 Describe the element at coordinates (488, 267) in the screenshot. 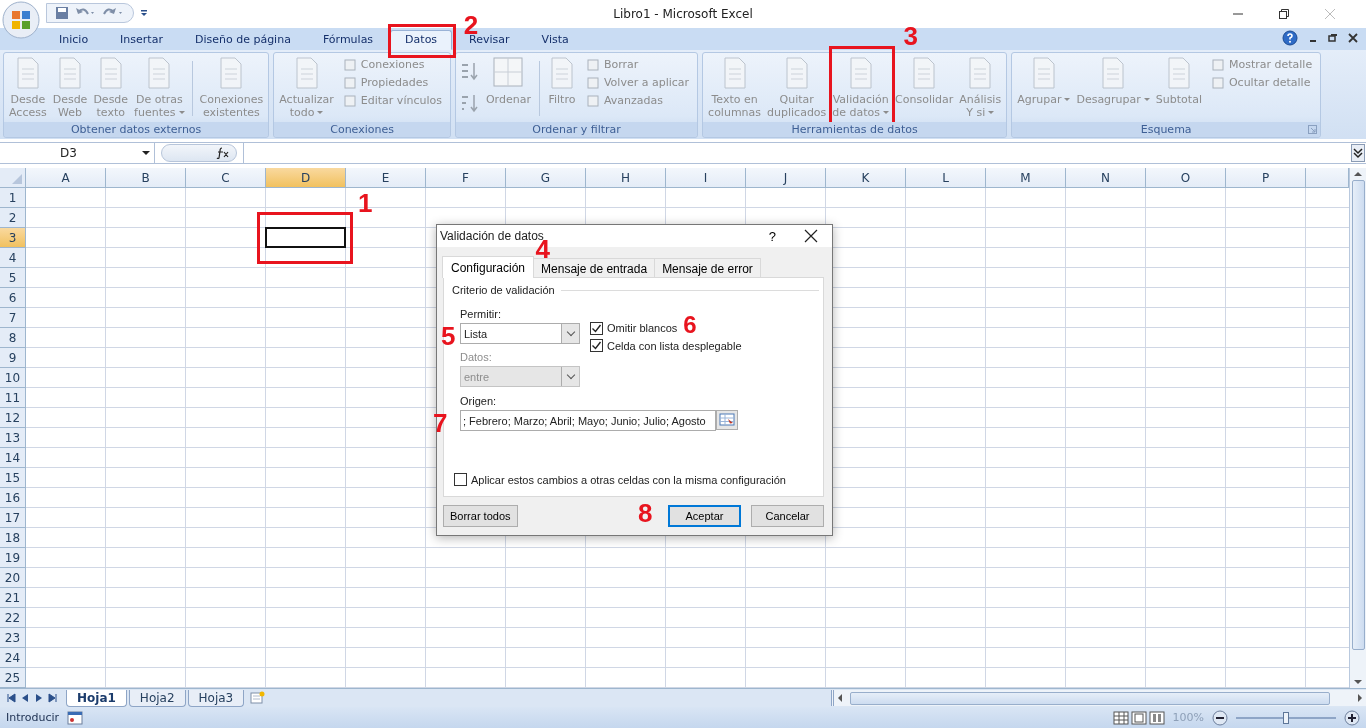

I see `dialog-tab: Configuración` at that location.